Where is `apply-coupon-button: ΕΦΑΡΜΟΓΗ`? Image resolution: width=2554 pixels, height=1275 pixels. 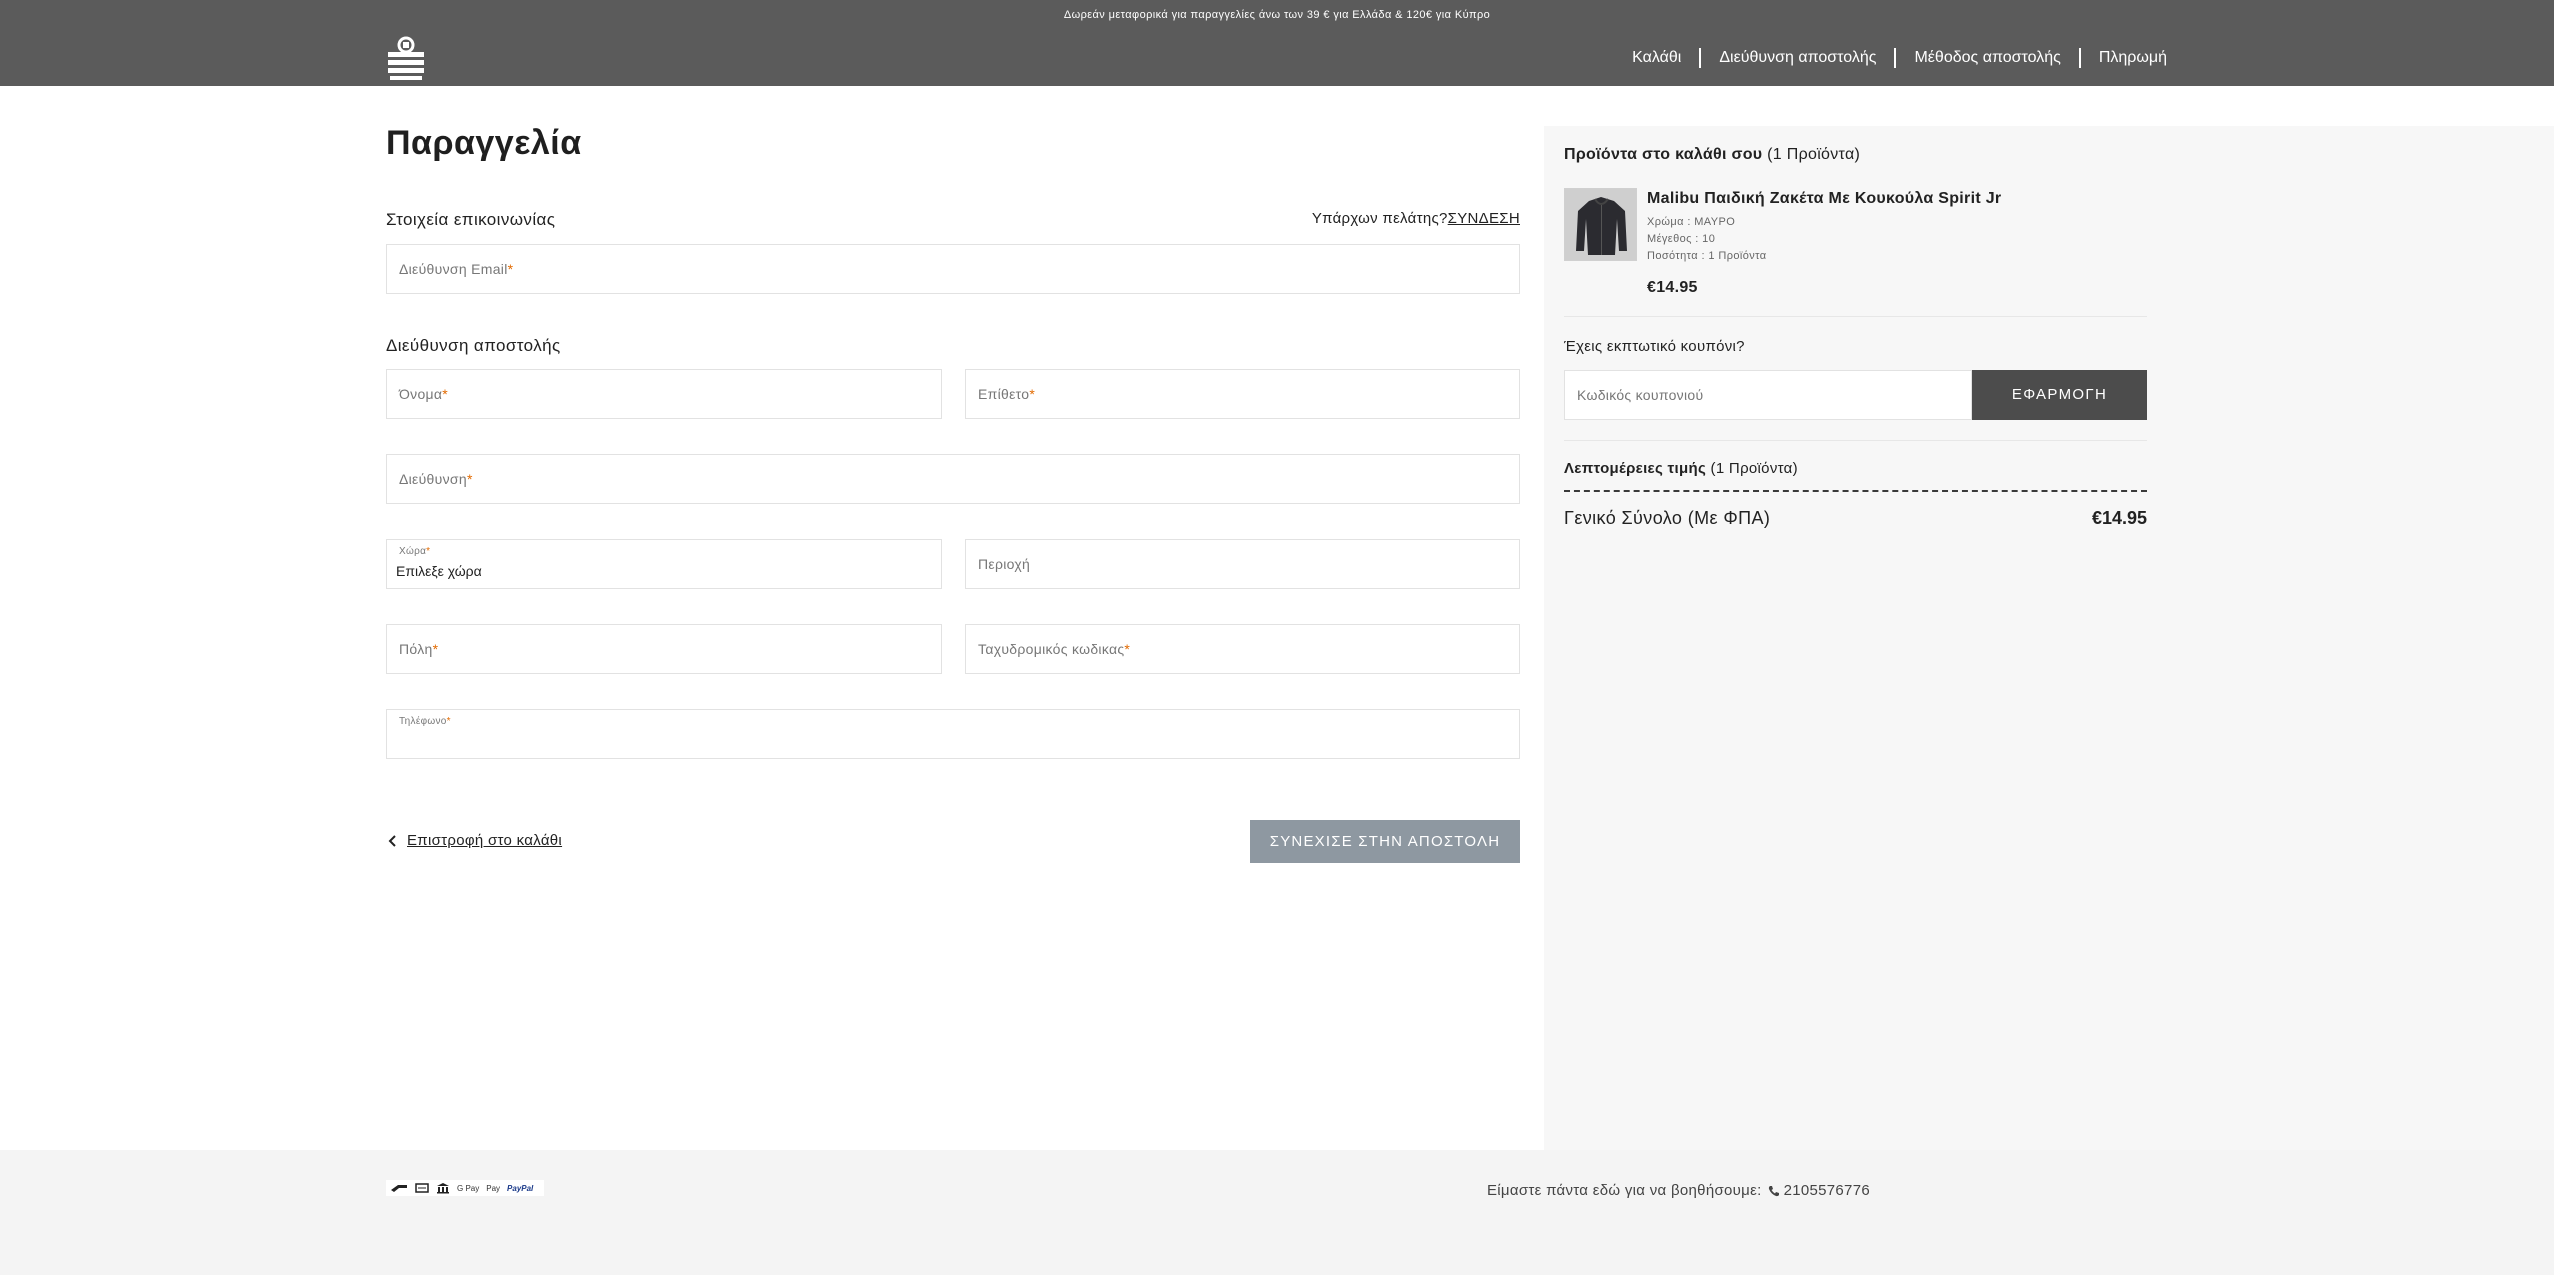
apply-coupon-button: ΕΦΑΡΜΟΓΗ is located at coordinates (2059, 395).